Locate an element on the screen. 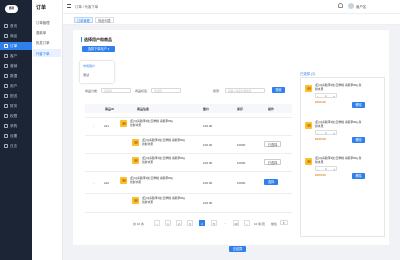  sidebar-item-home: 首页 is located at coordinates (10, 26).